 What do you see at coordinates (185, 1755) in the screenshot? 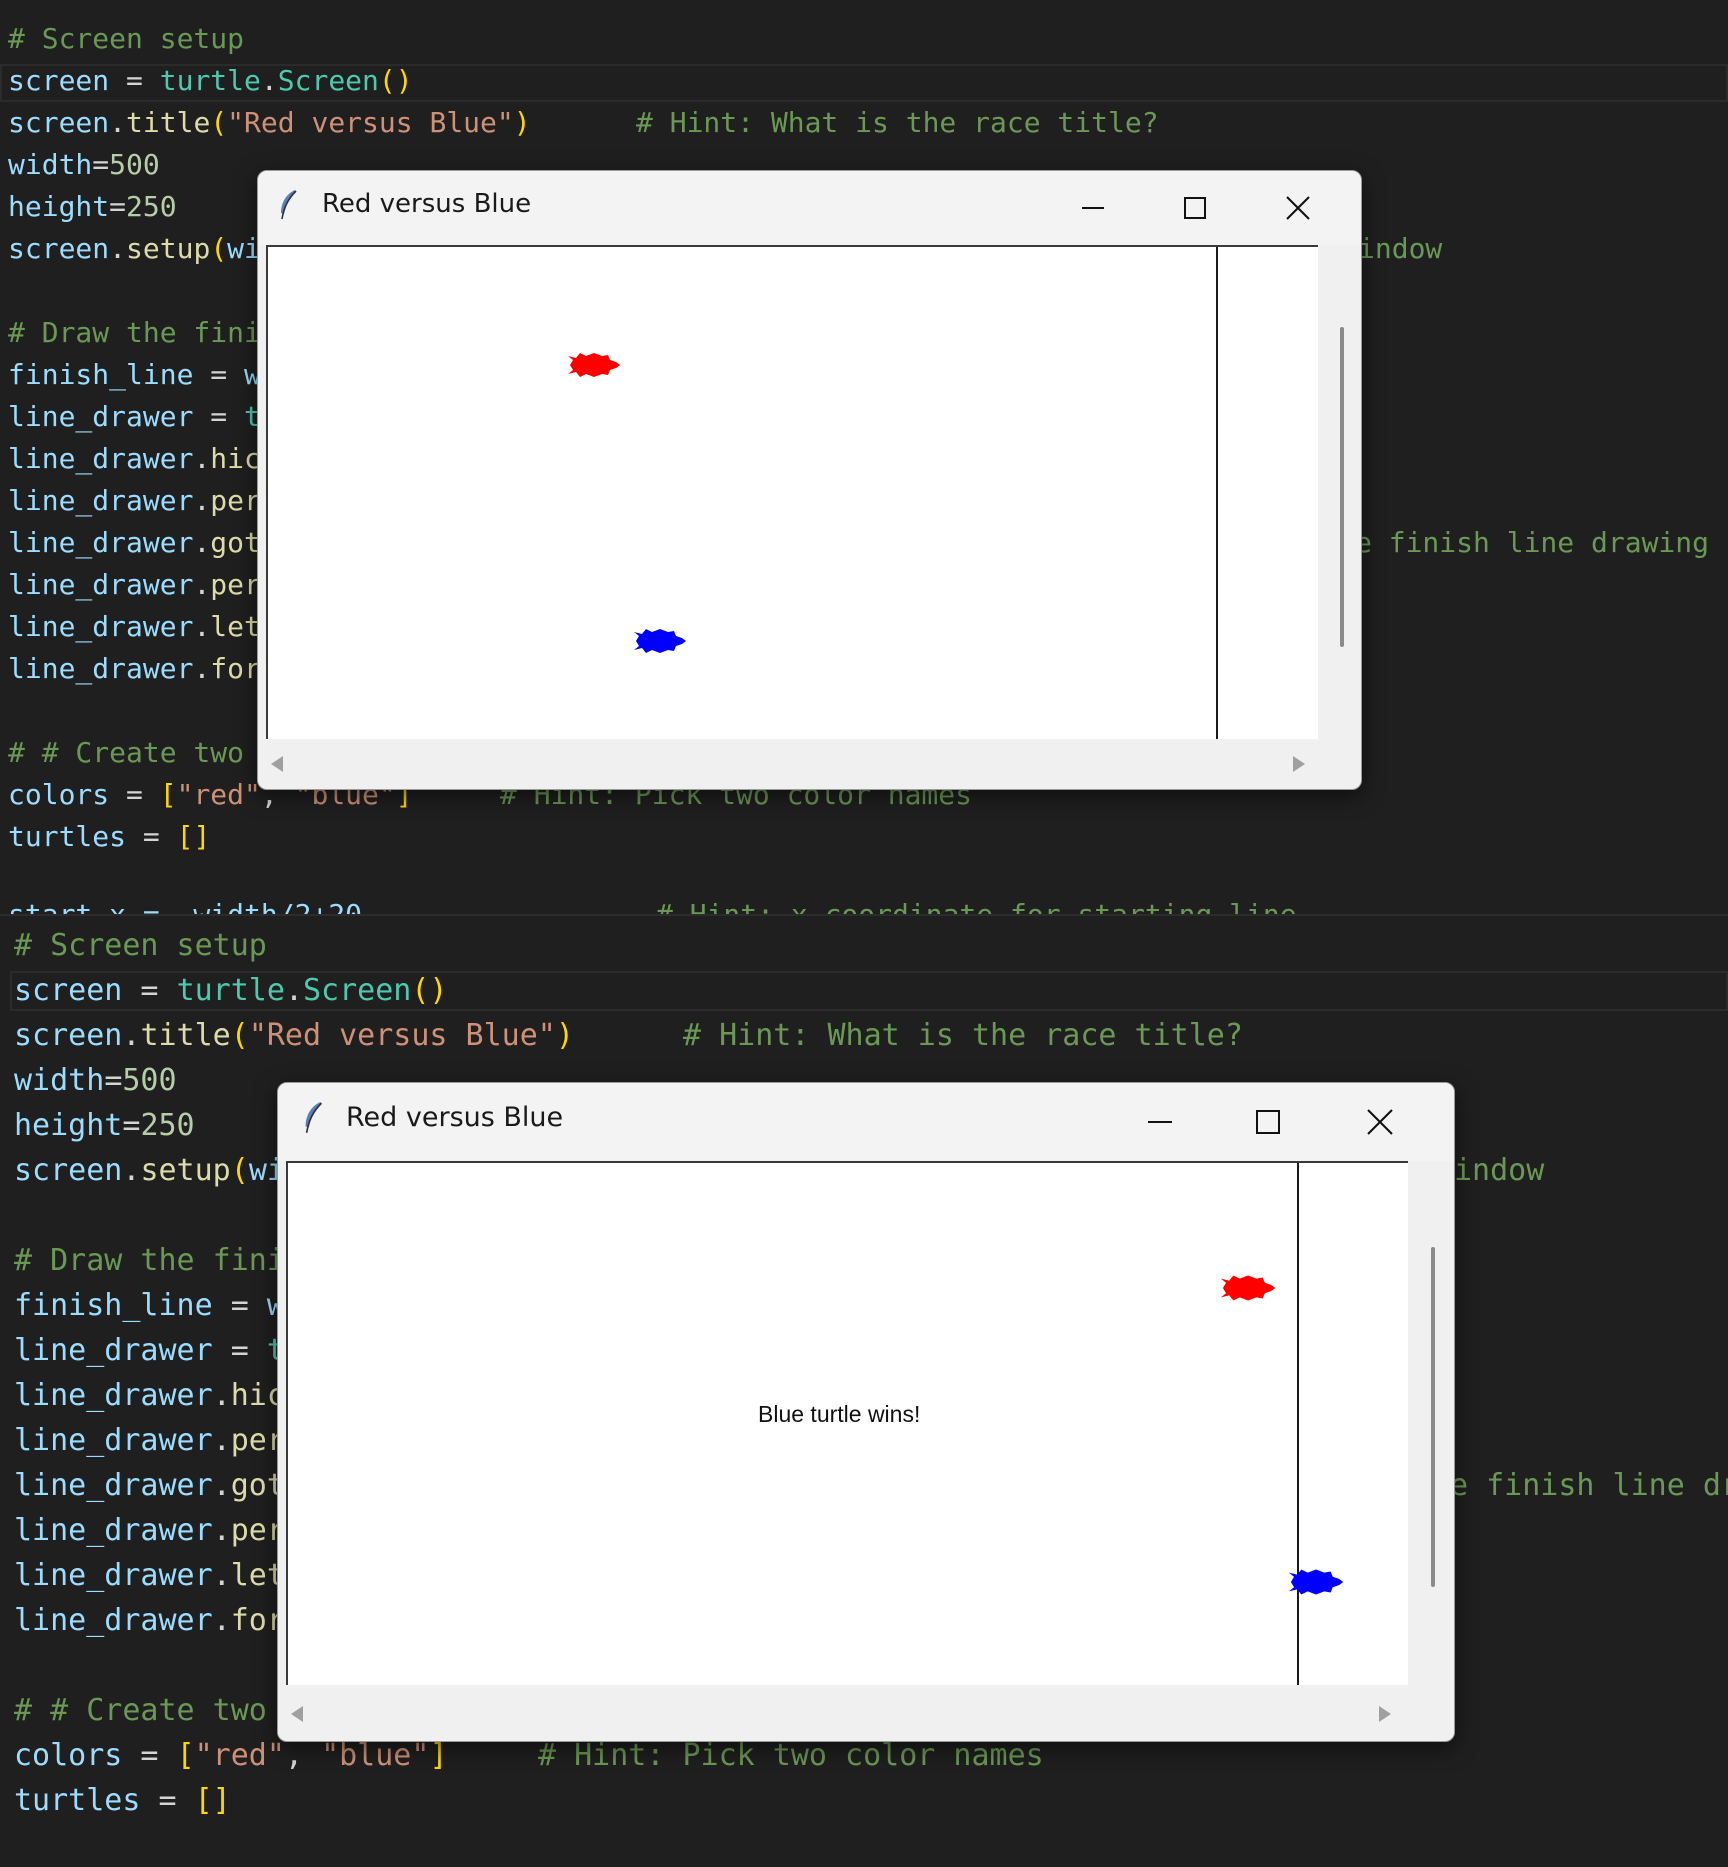
I see `bracket: [` at bounding box center [185, 1755].